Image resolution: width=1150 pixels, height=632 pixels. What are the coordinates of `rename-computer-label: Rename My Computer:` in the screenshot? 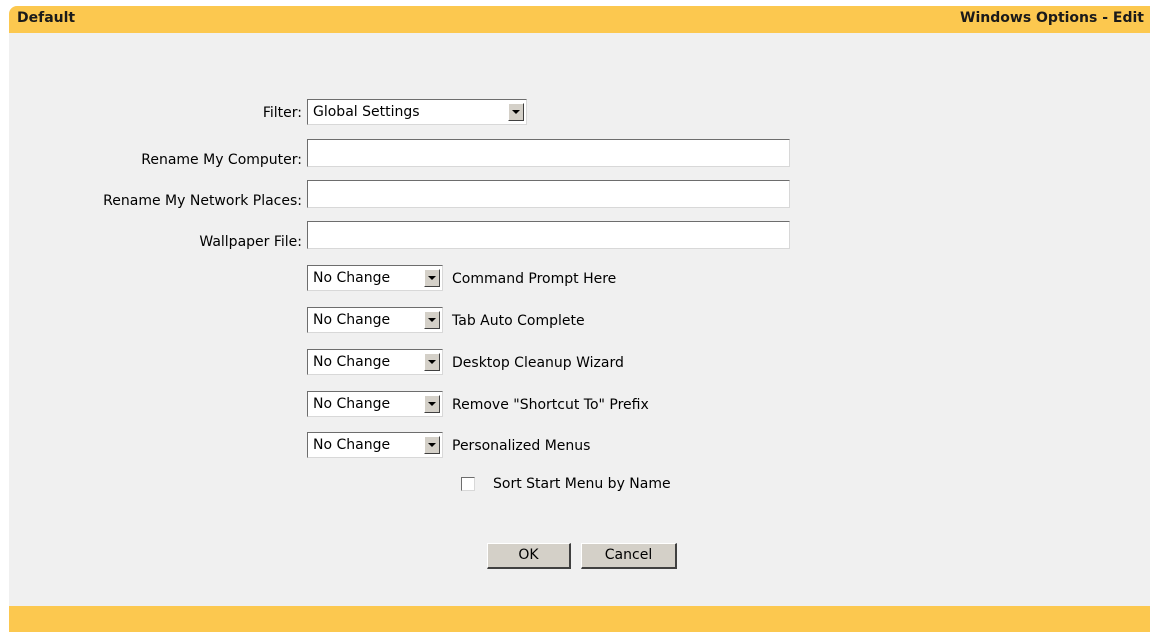 It's located at (221, 160).